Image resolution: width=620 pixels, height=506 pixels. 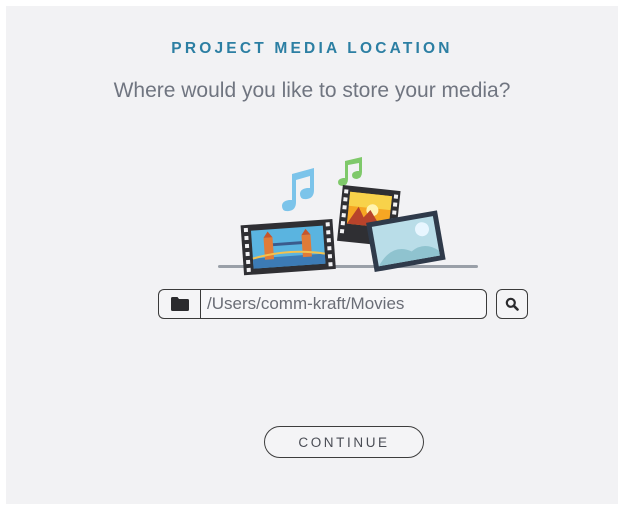 What do you see at coordinates (344, 442) in the screenshot?
I see `continue-button: CONTINUE` at bounding box center [344, 442].